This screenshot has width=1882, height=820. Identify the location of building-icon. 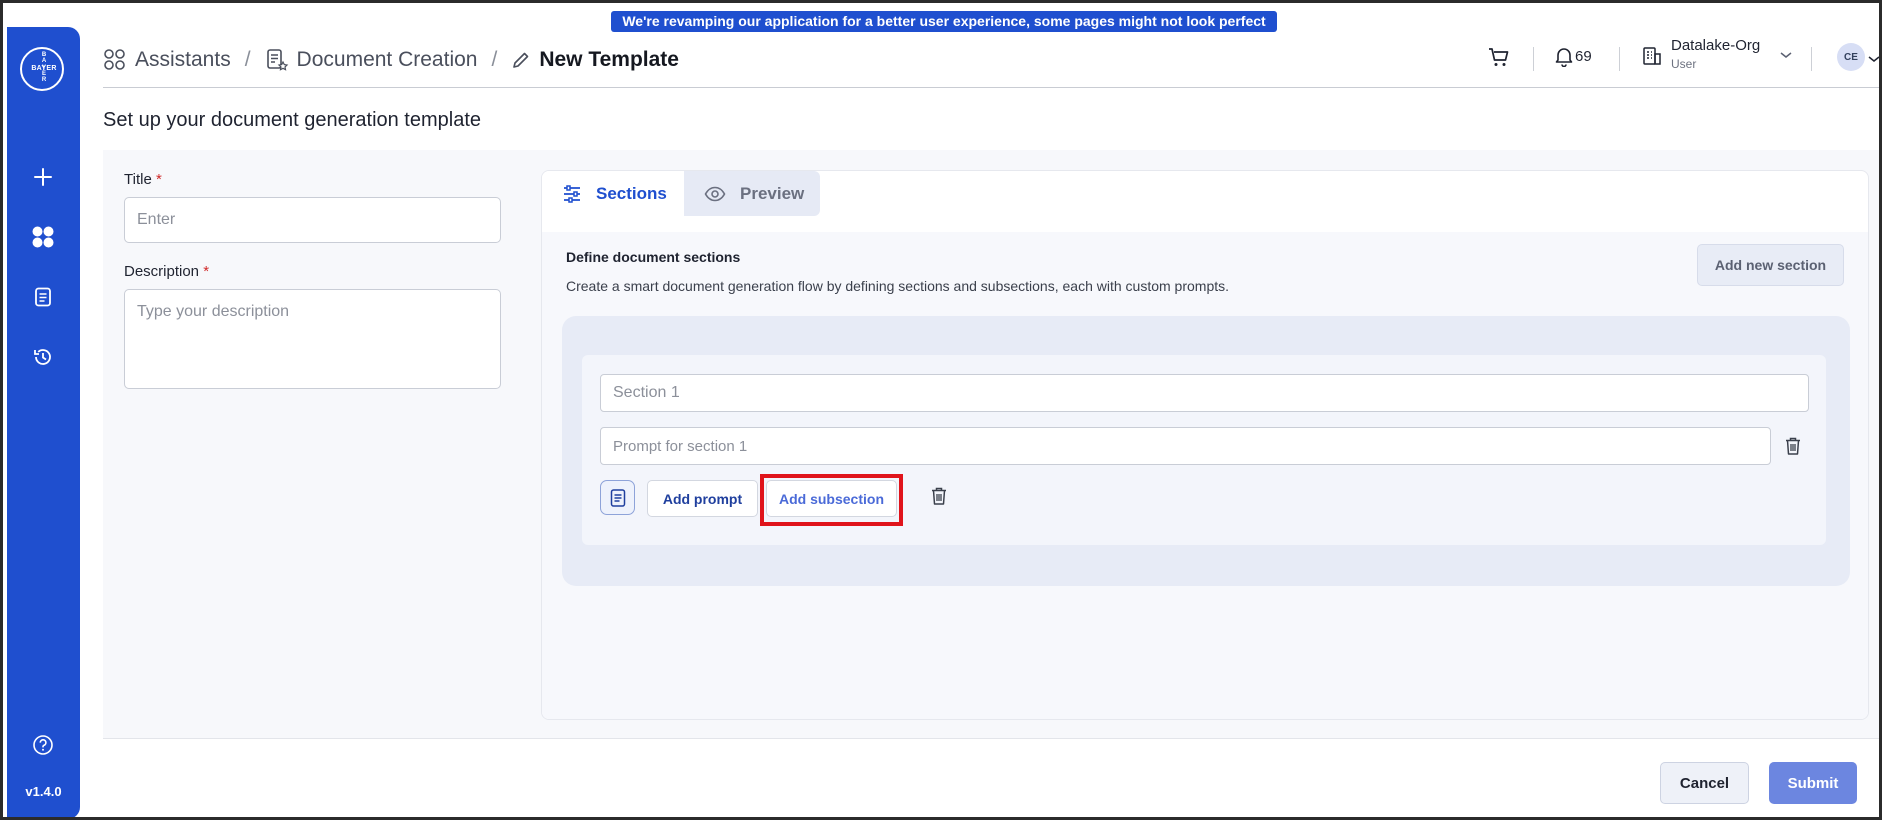
(1652, 58).